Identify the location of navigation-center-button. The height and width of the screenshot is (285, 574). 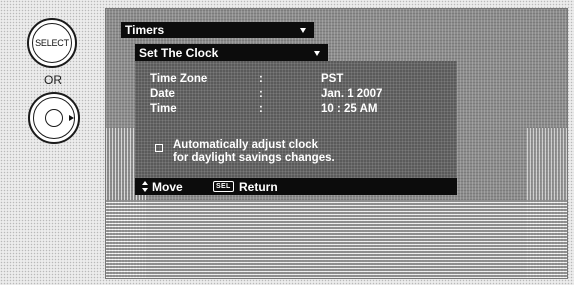
(54, 118).